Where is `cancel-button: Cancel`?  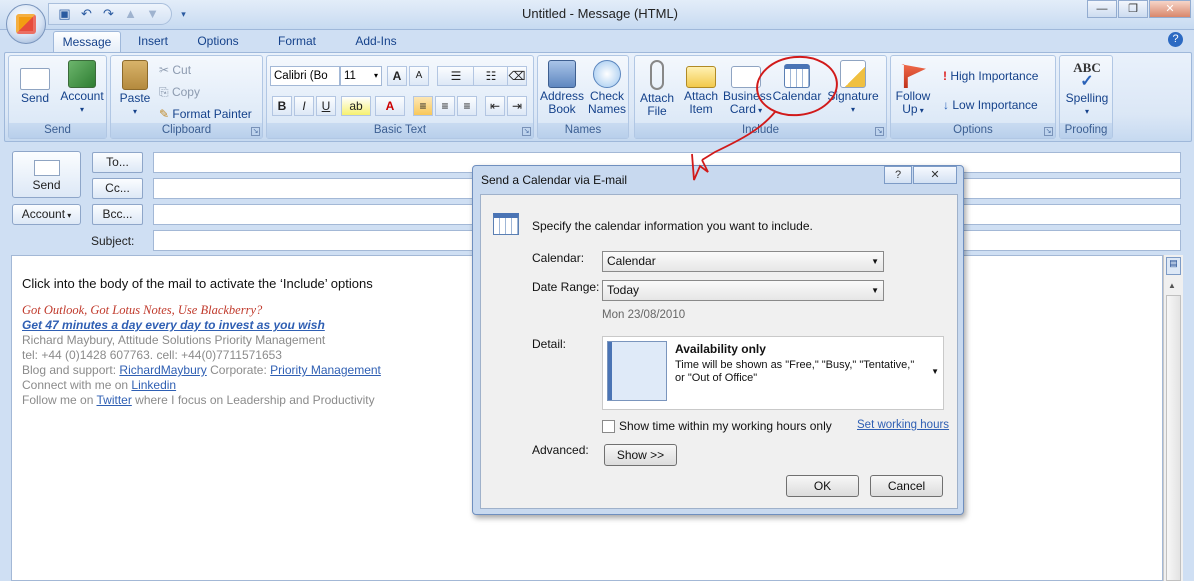 cancel-button: Cancel is located at coordinates (906, 486).